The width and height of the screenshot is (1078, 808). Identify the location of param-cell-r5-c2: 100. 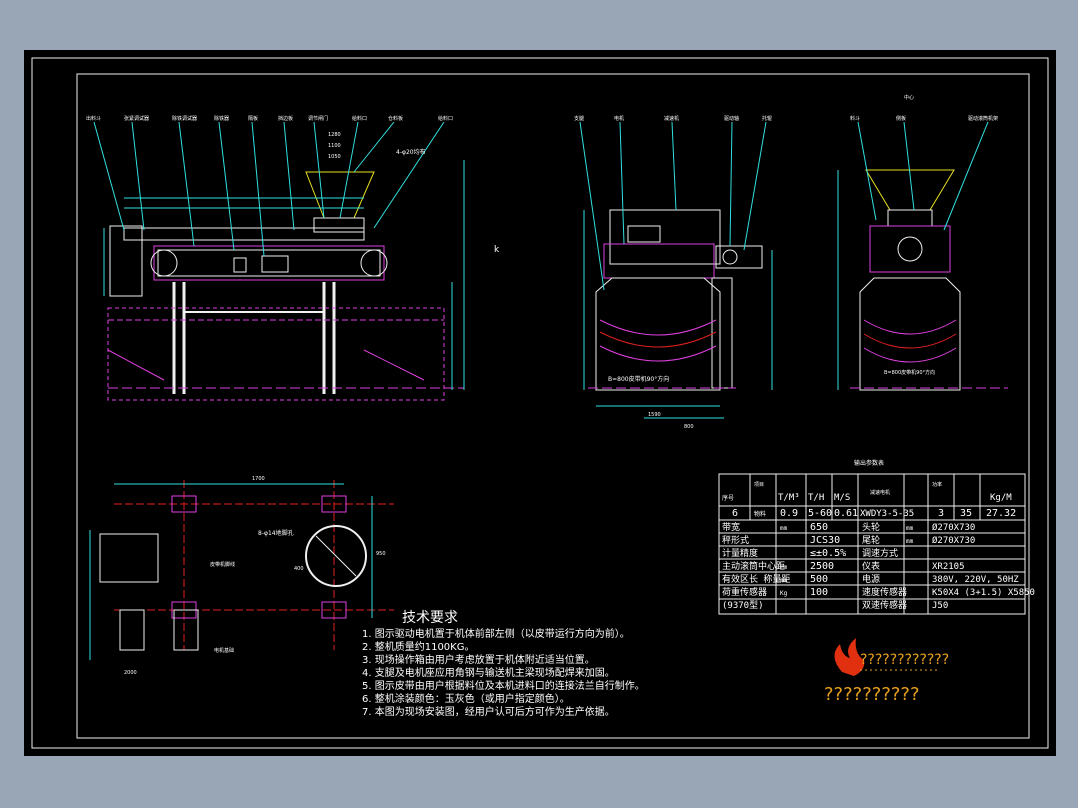
(819, 592).